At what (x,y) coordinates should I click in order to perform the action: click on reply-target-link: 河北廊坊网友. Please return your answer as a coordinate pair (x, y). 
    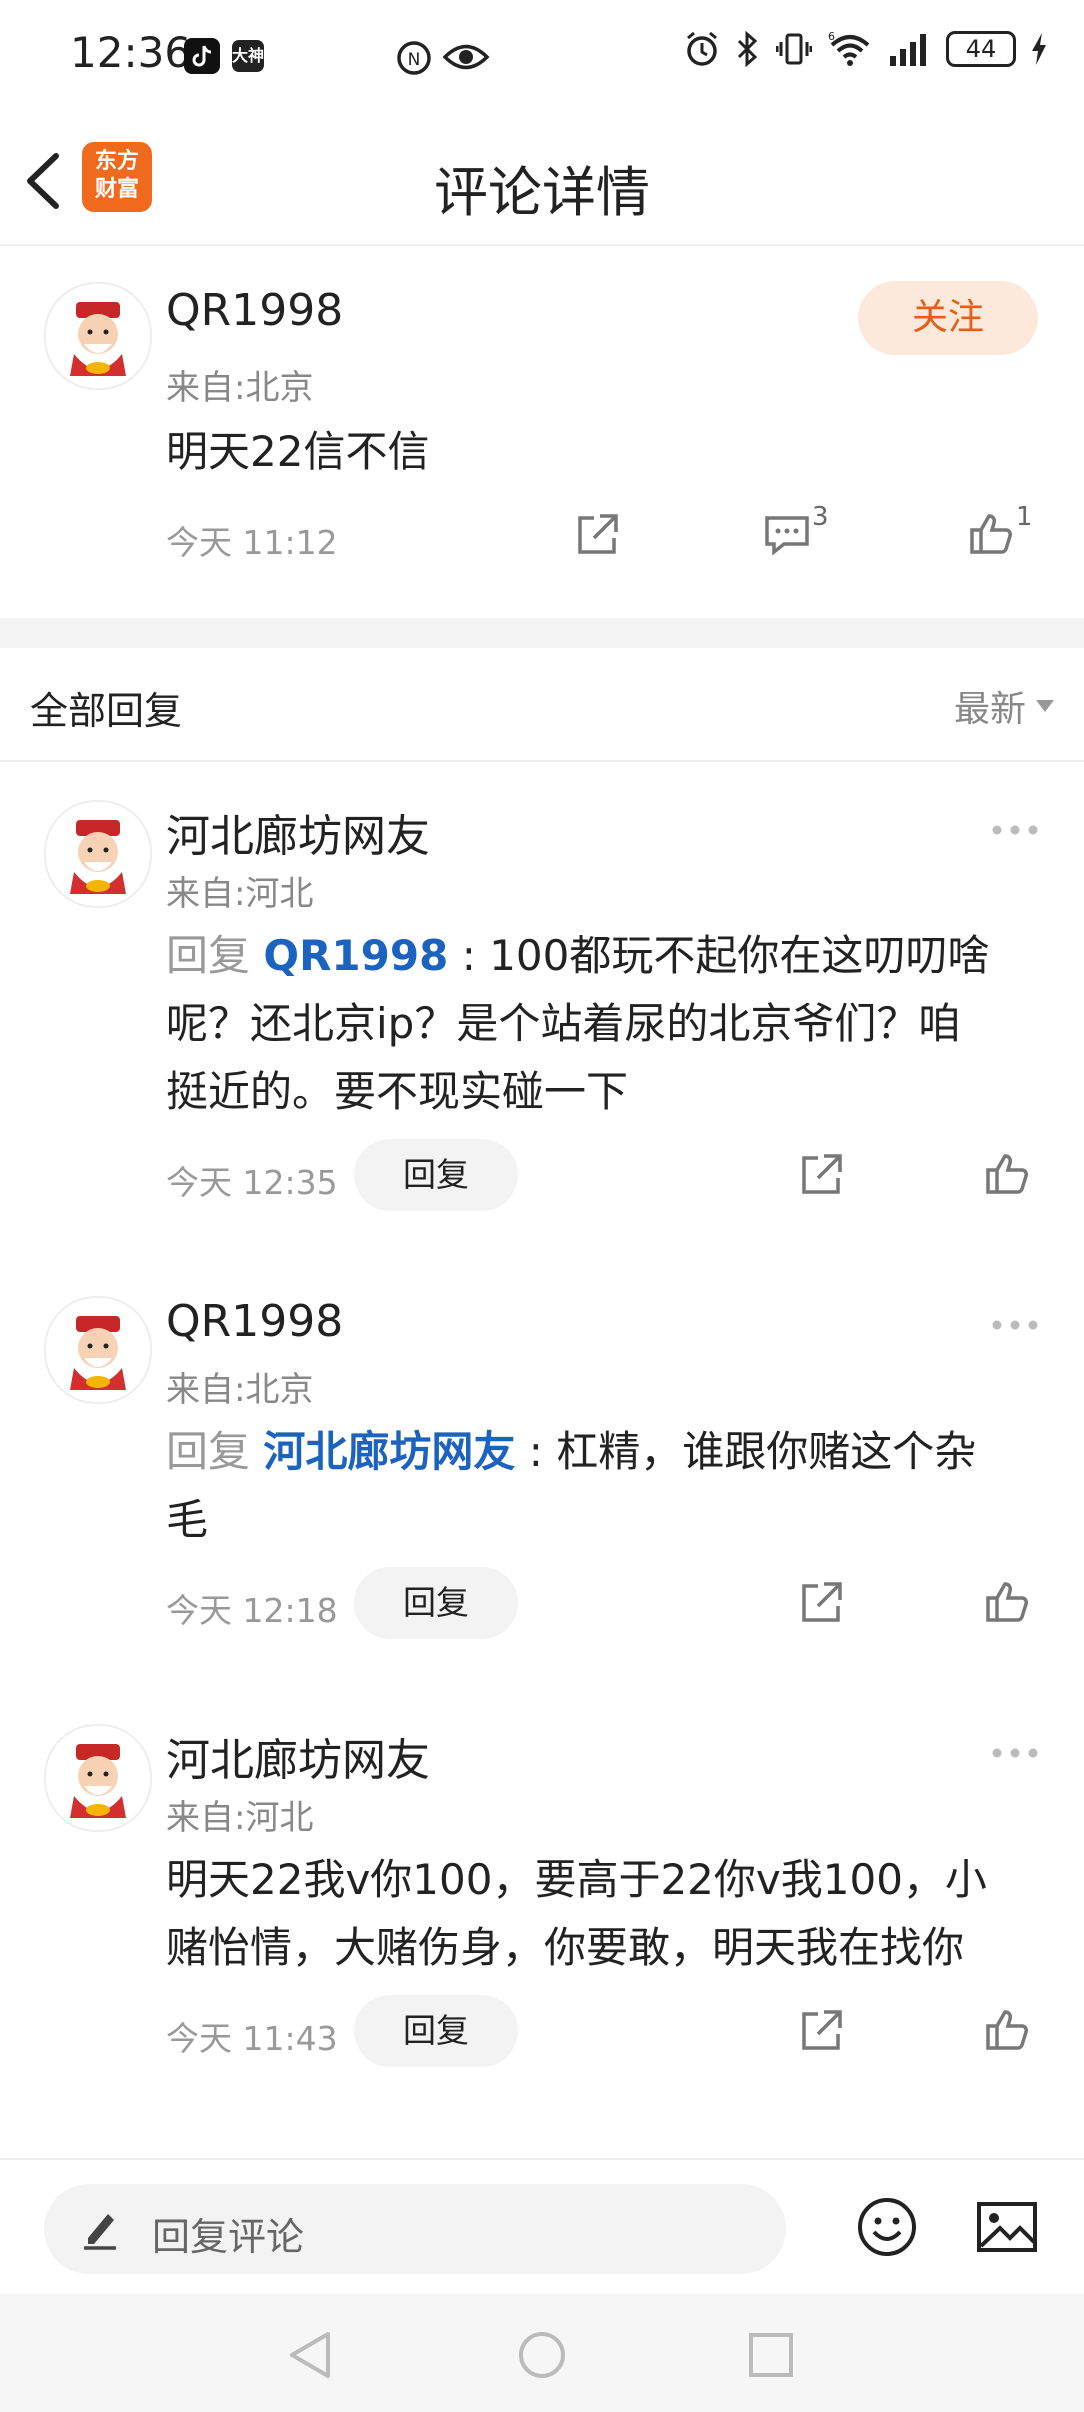
    Looking at the image, I should click on (389, 1451).